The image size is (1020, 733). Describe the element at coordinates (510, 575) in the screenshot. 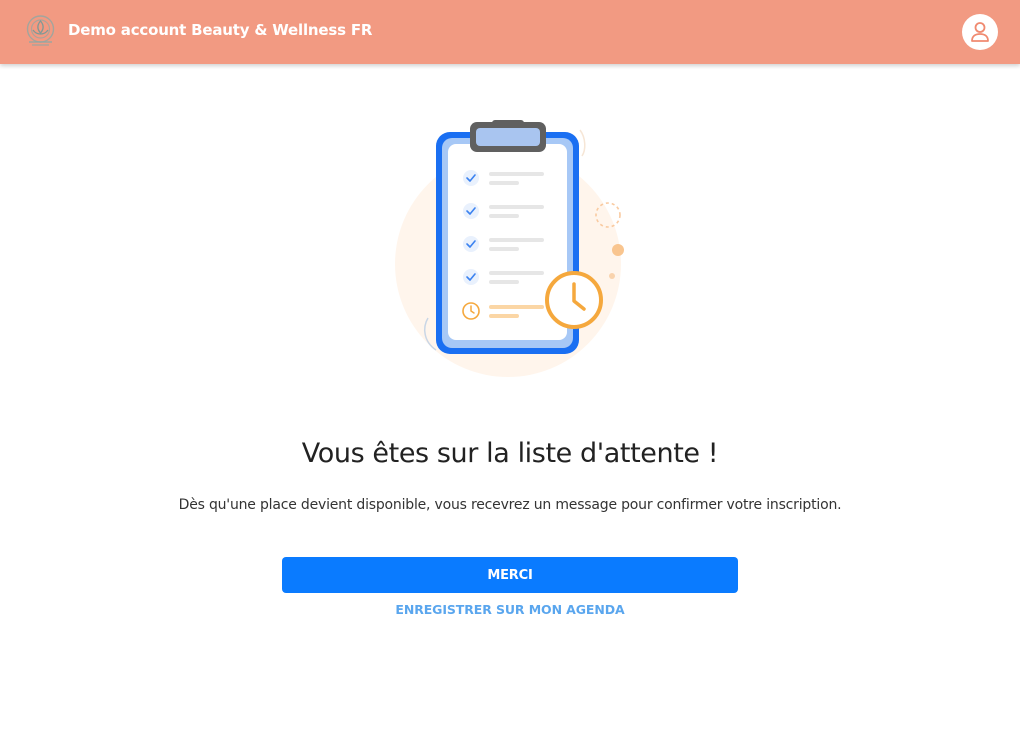

I see `merci-button: MERCI` at that location.